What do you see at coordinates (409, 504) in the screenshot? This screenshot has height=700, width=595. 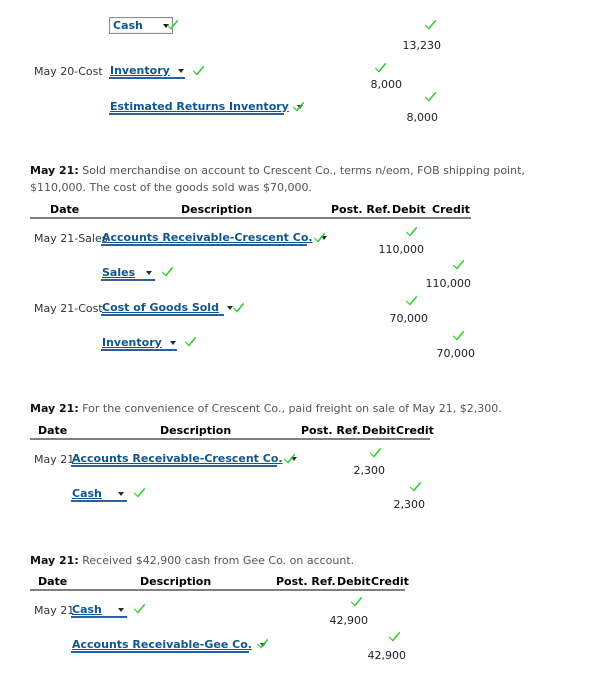 I see `credit-amount: 2,300` at bounding box center [409, 504].